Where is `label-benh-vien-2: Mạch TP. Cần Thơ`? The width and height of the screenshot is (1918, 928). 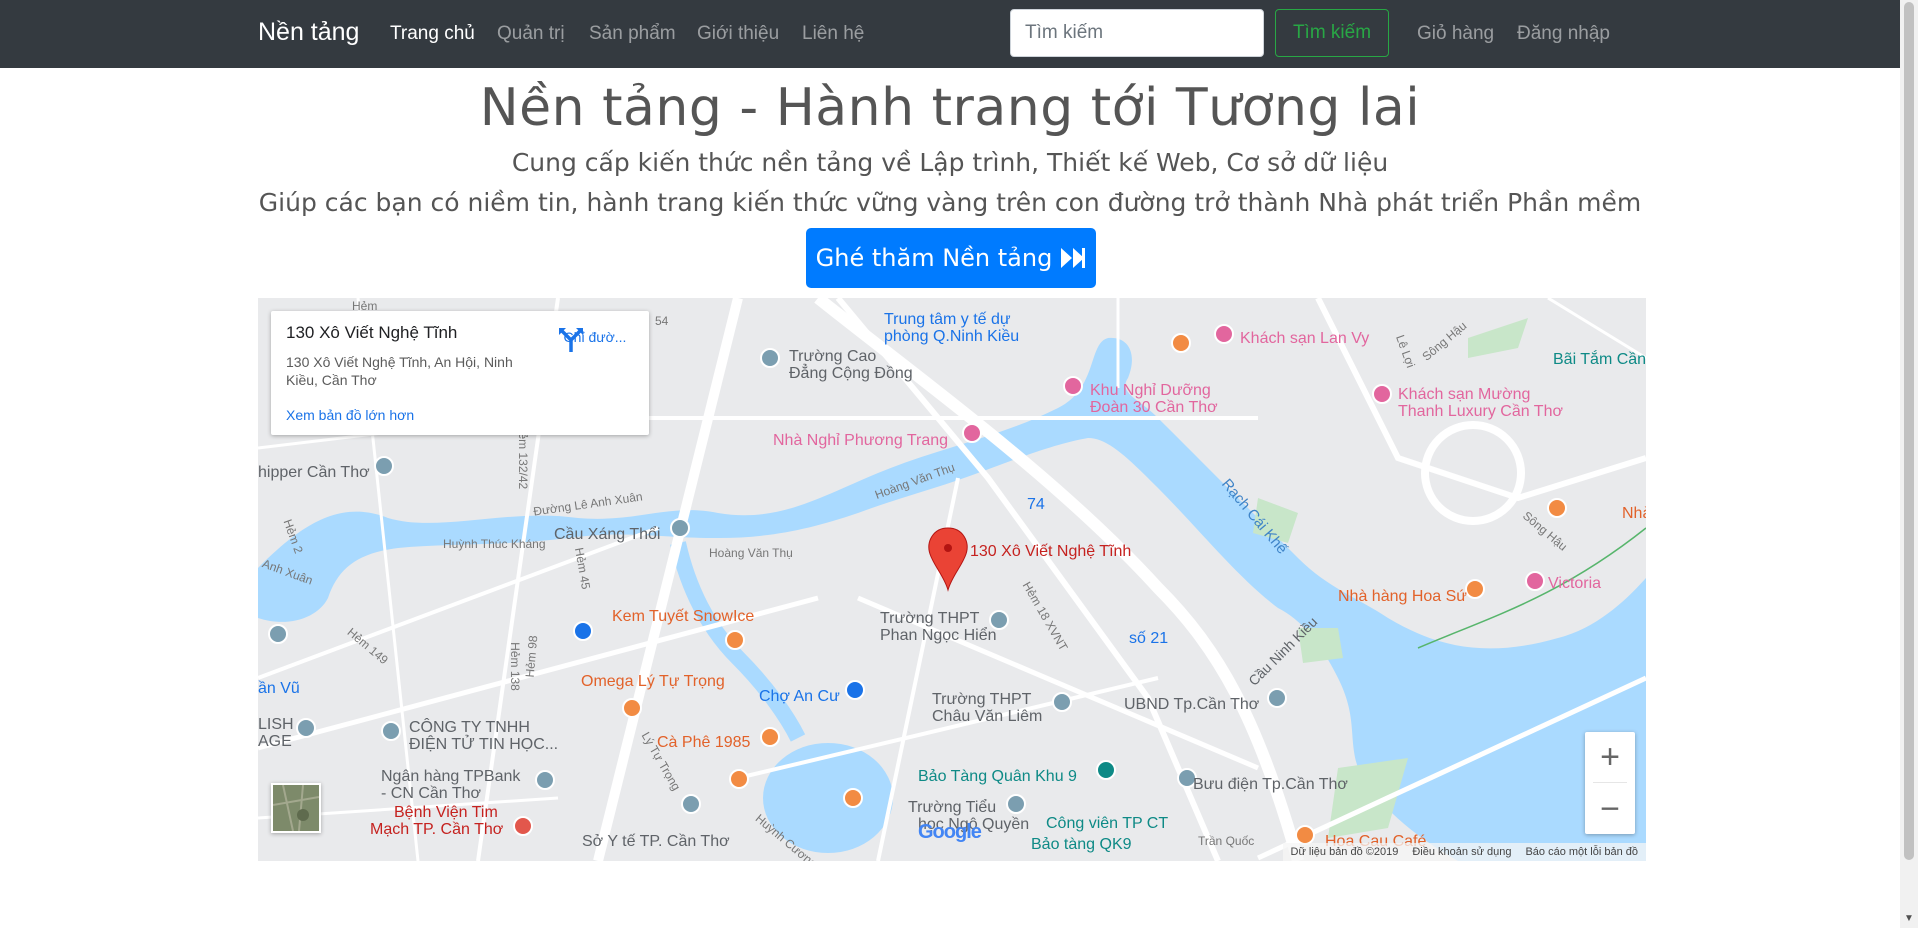
label-benh-vien-2: Mạch TP. Cần Thơ is located at coordinates (437, 829).